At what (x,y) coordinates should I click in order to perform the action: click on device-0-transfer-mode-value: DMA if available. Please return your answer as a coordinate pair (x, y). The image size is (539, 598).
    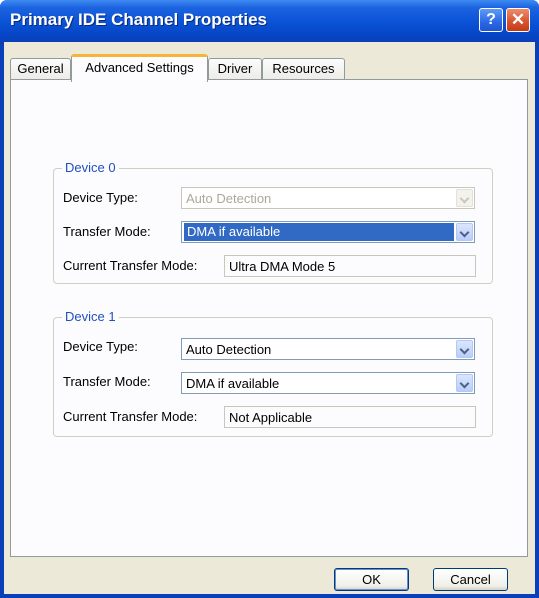
    Looking at the image, I should click on (319, 232).